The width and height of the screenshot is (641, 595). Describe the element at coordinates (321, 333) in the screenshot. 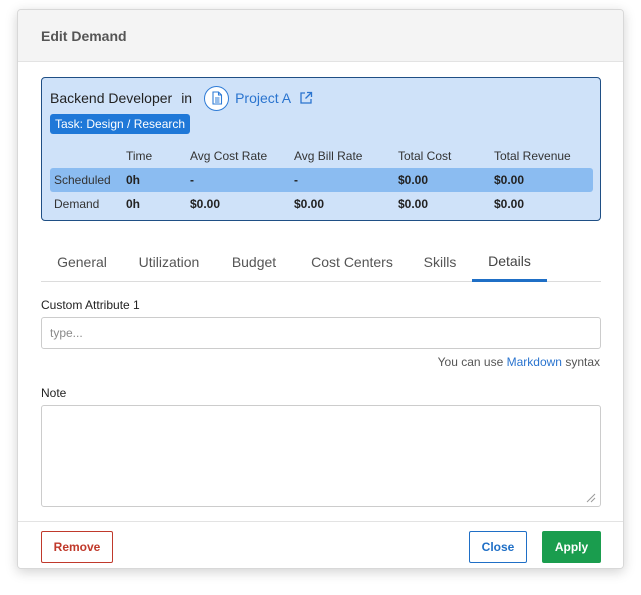

I see `custom-attribute-input` at that location.